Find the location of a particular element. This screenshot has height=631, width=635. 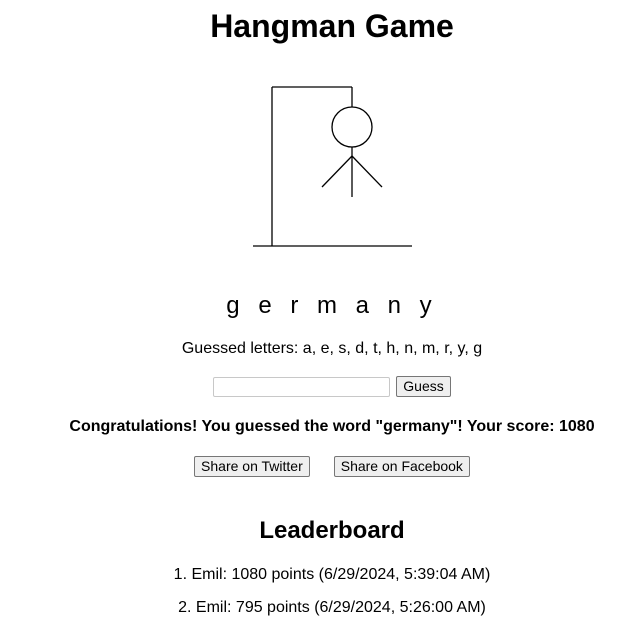

share-facebook-button: Share on Facebook is located at coordinates (401, 466).